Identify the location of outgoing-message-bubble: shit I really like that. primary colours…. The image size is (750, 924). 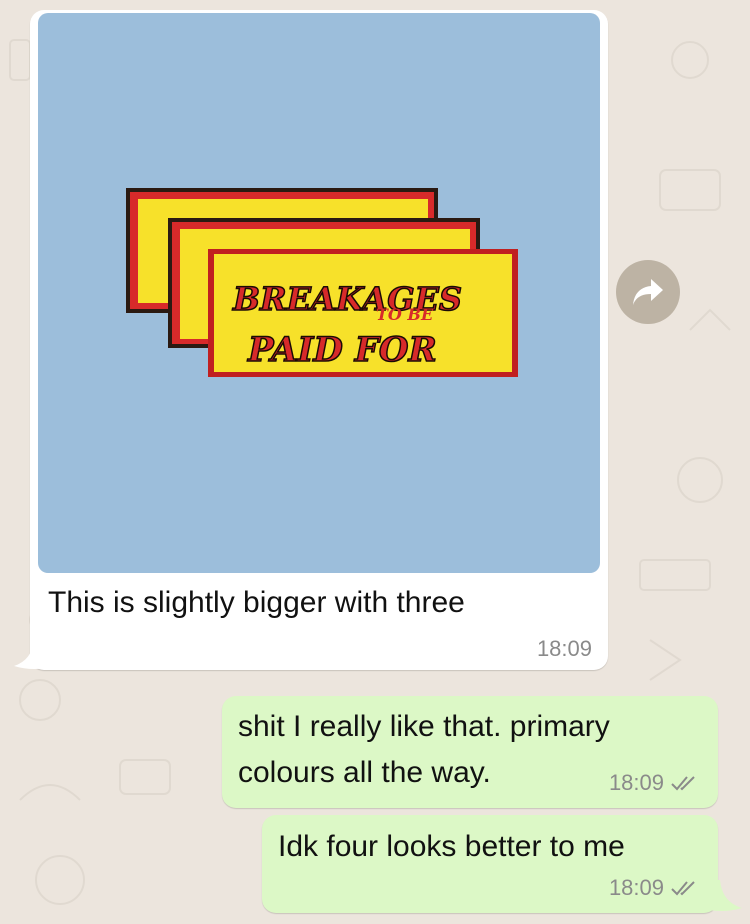
(470, 752).